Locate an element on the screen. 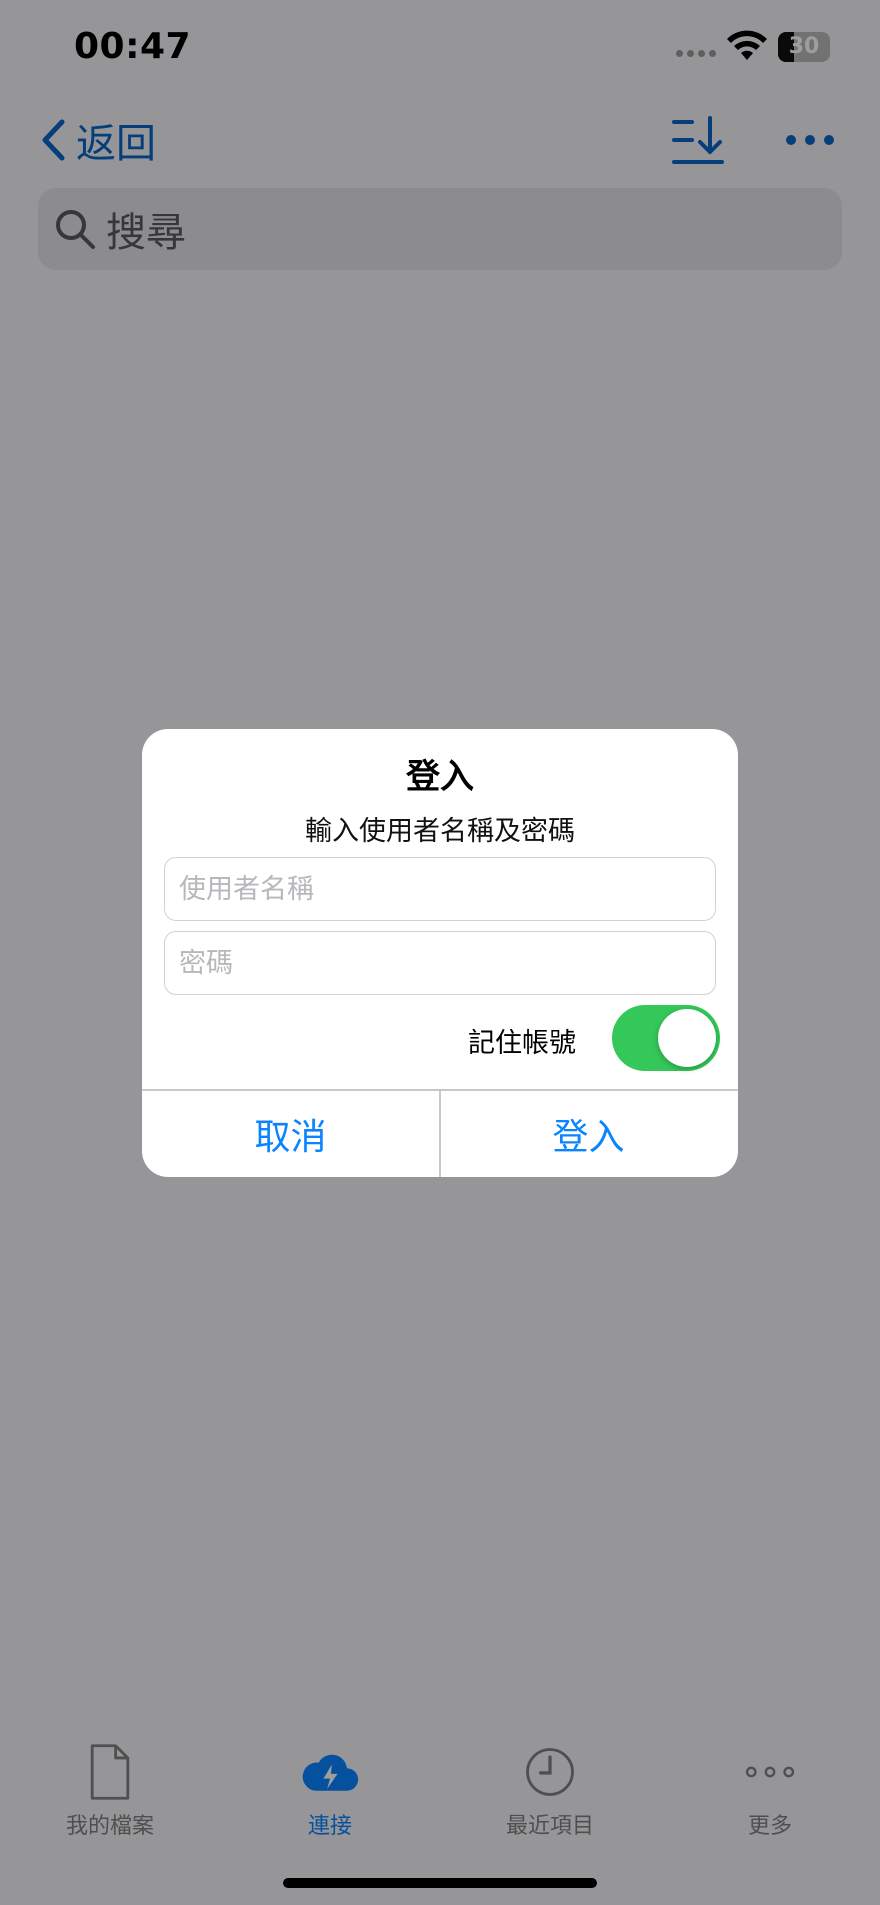 This screenshot has width=880, height=1905. dialog-title: 登入 is located at coordinates (440, 777).